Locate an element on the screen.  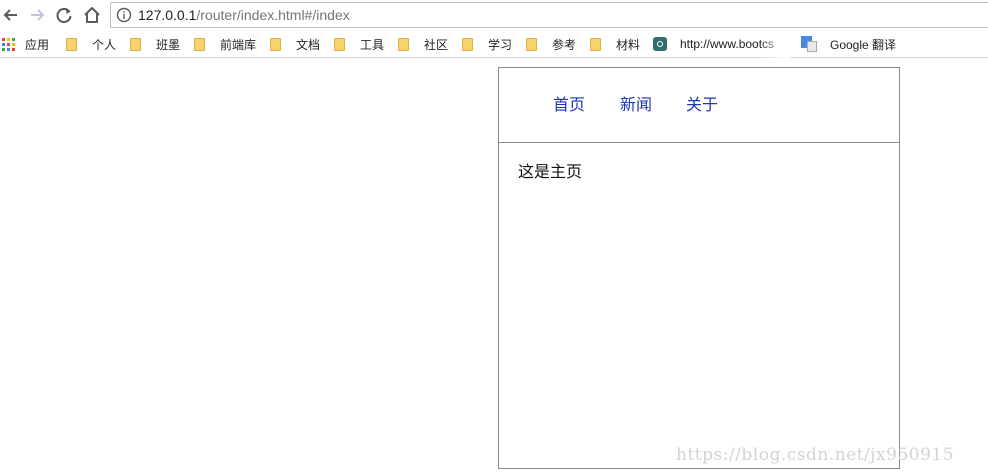
bookmark-fade is located at coordinates (775, 44).